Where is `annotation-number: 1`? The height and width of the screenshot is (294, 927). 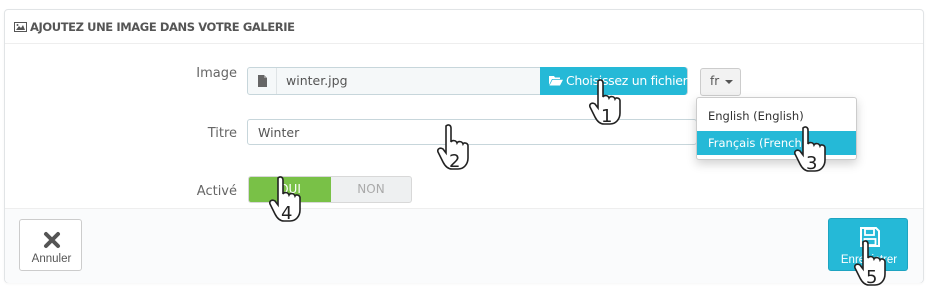 annotation-number: 1 is located at coordinates (606, 116).